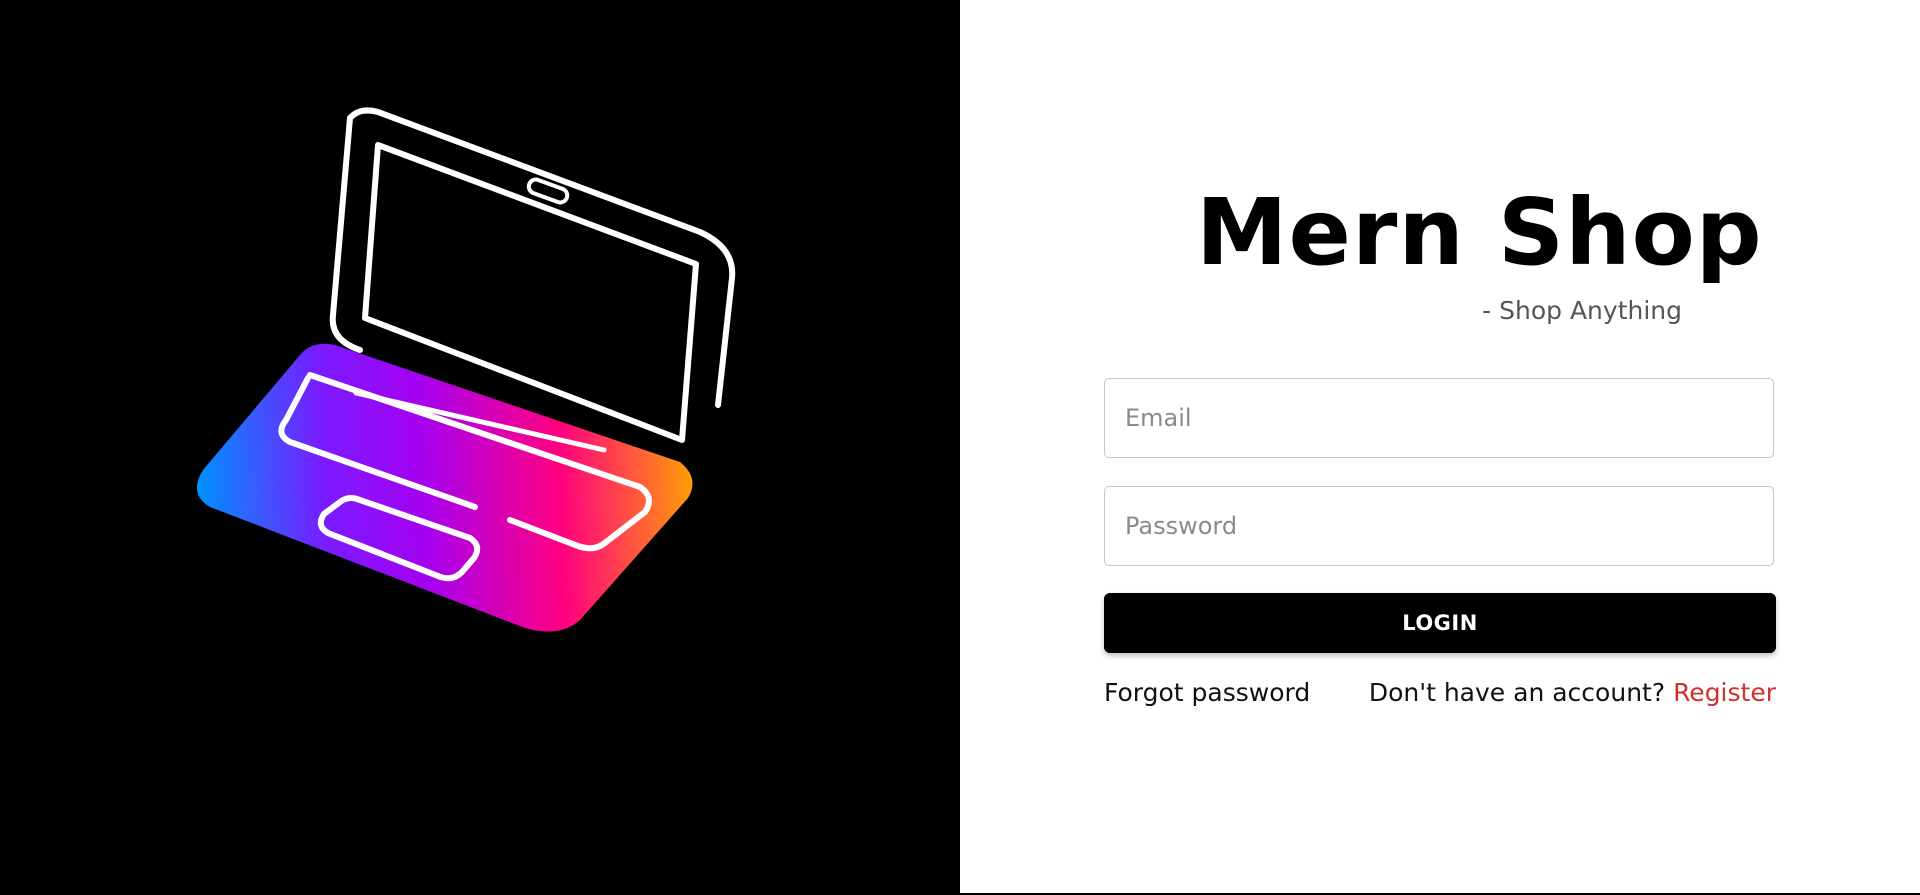 Image resolution: width=1920 pixels, height=895 pixels. I want to click on register-prompt-row: Don't have an account? Register, so click(1572, 692).